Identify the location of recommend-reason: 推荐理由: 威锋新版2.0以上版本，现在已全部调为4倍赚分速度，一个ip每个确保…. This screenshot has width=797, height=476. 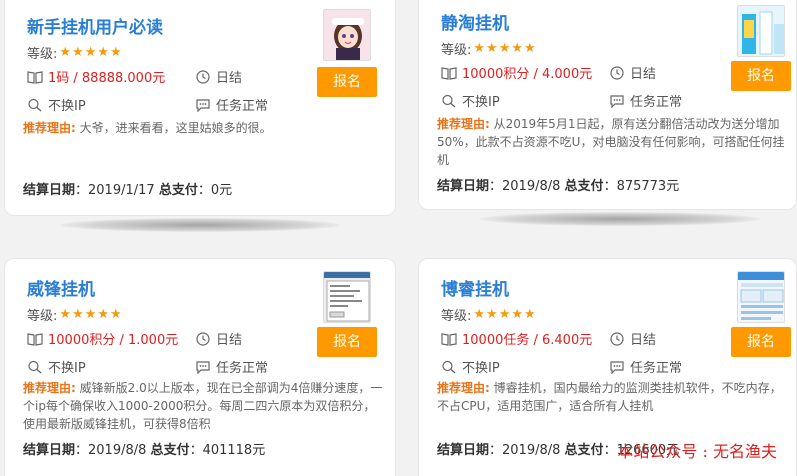
(203, 406).